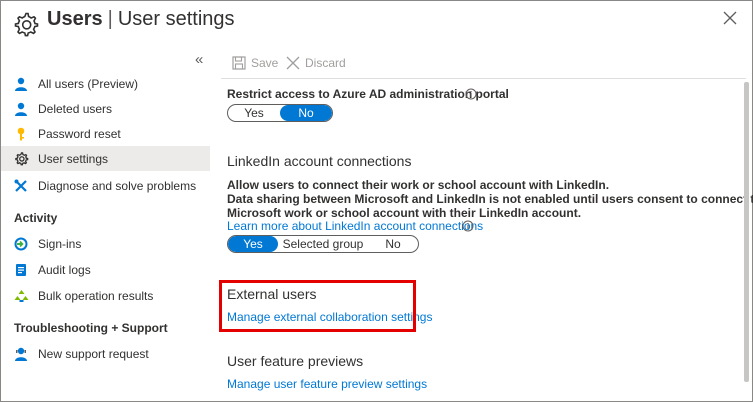 Image resolution: width=753 pixels, height=402 pixels. I want to click on sidebar-section-support: Troubleshooting + Support, so click(91, 328).